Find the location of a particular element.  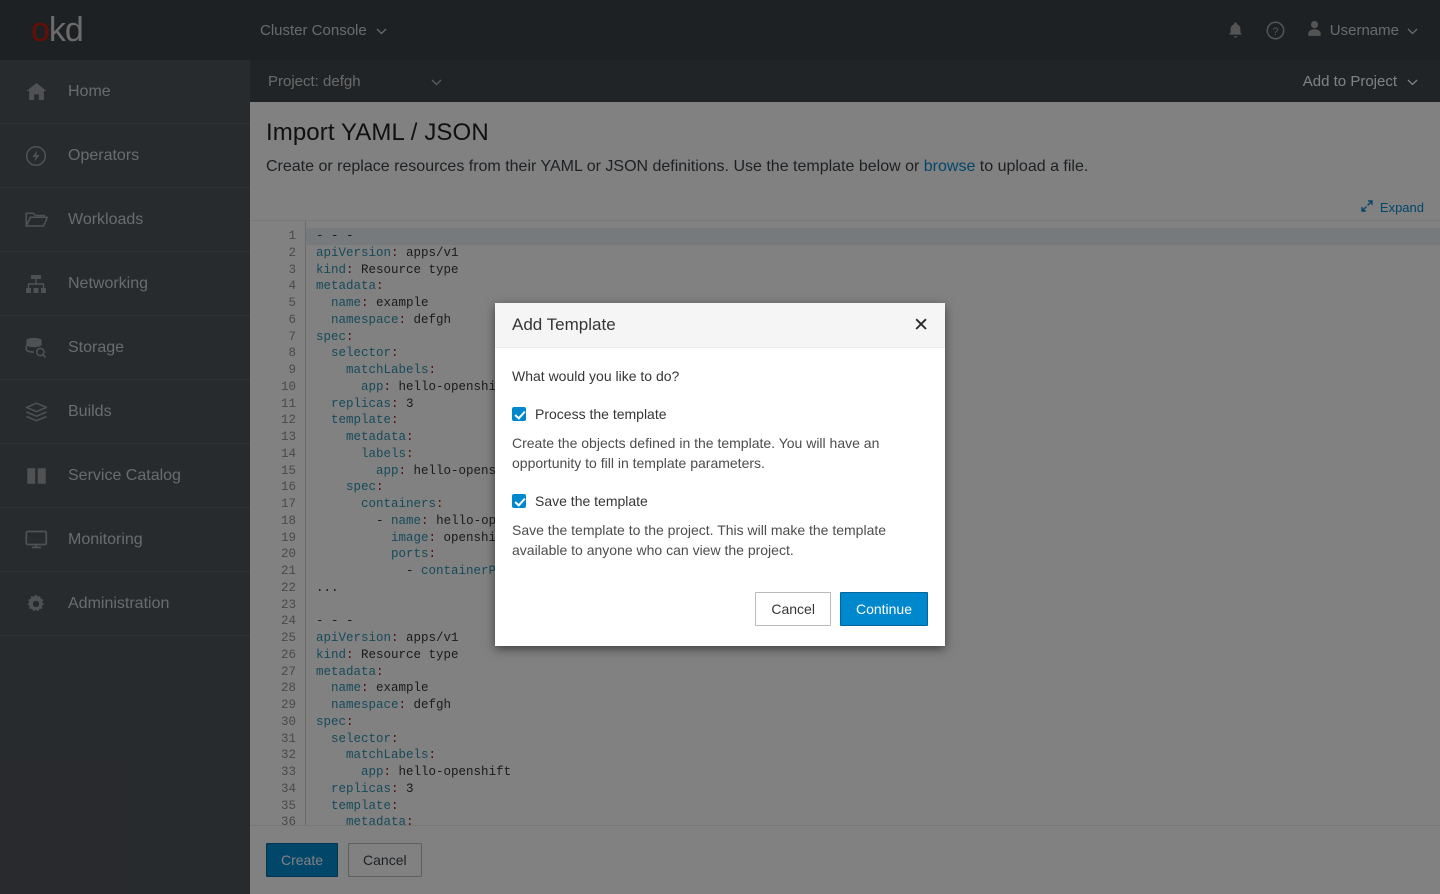

save-template-checkbox is located at coordinates (519, 501).